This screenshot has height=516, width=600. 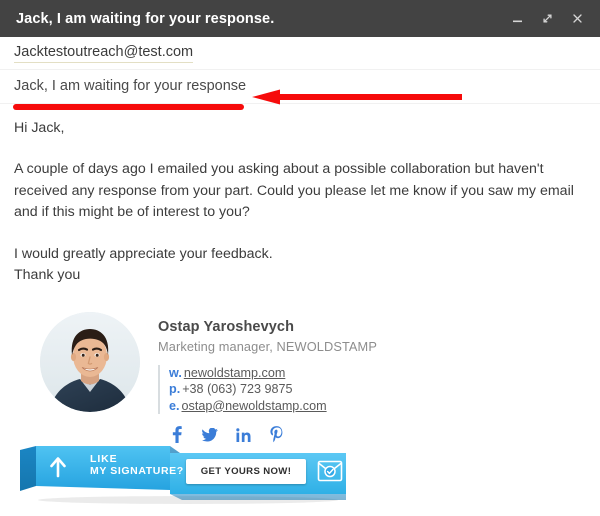 I want to click on recipient-field: Jacktestoutreach@test.com, so click(x=300, y=53).